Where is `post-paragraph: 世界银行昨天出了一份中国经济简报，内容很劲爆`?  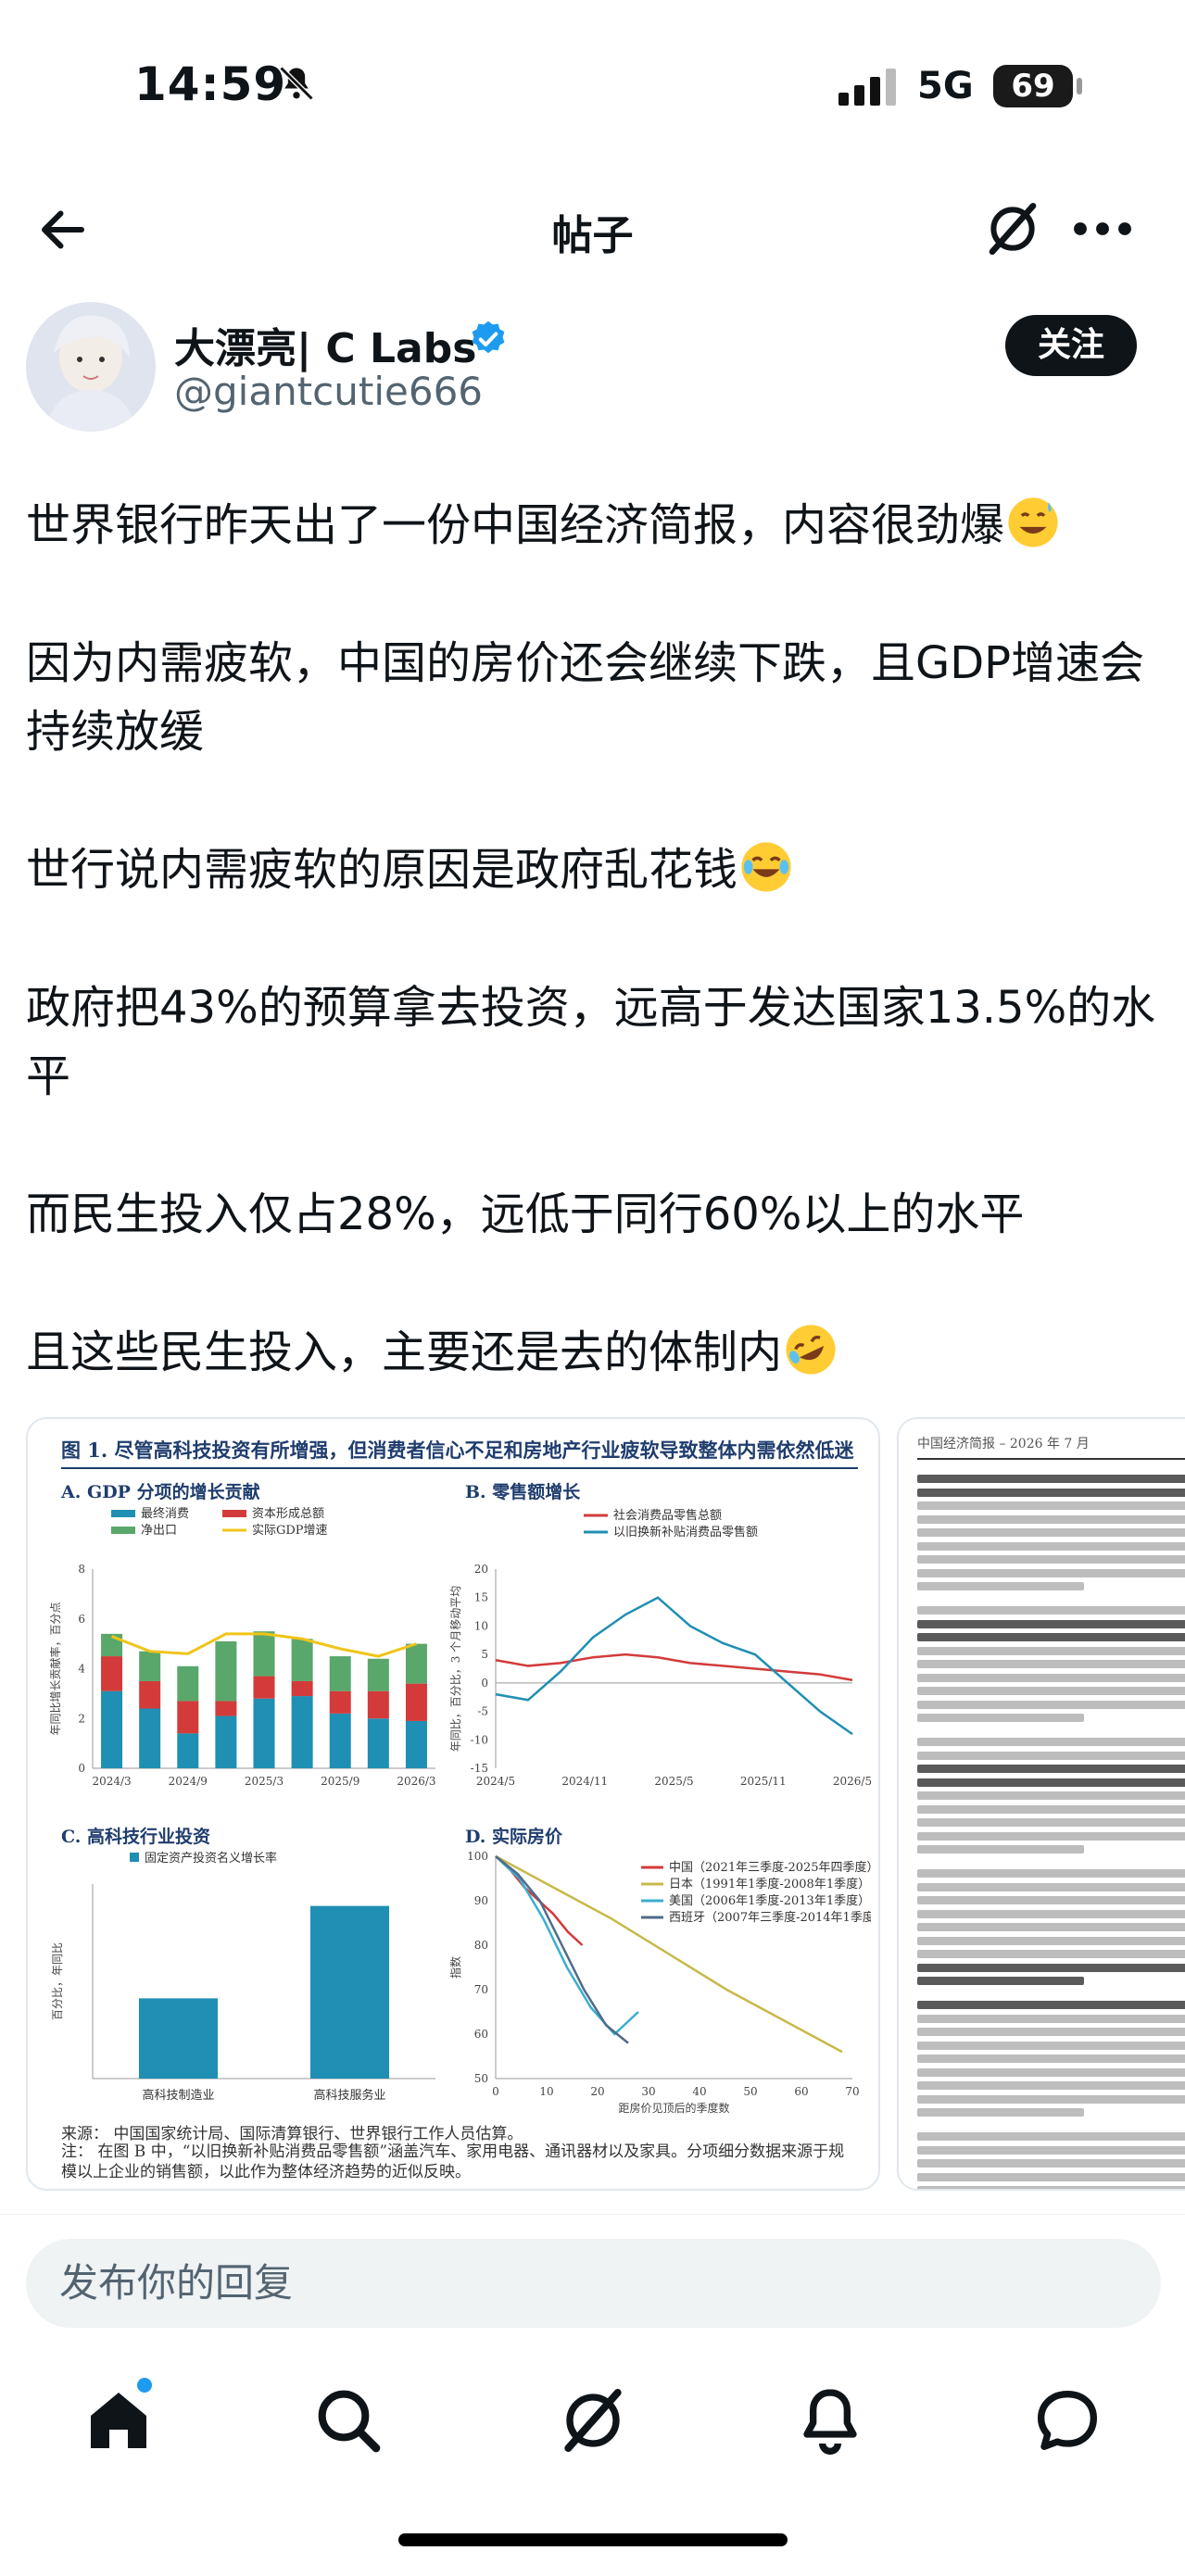
post-paragraph: 世界银行昨天出了一份中国经济简报，内容很劲爆 is located at coordinates (594, 525).